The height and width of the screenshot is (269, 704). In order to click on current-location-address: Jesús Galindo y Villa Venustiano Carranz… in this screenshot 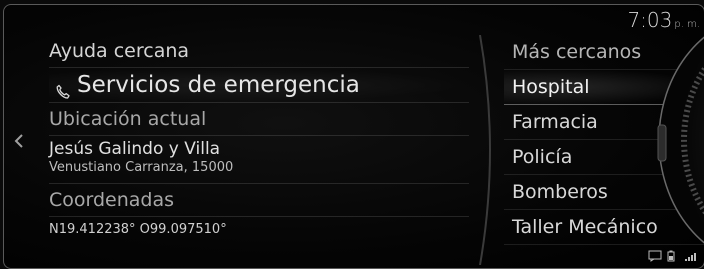, I will do `click(259, 160)`.